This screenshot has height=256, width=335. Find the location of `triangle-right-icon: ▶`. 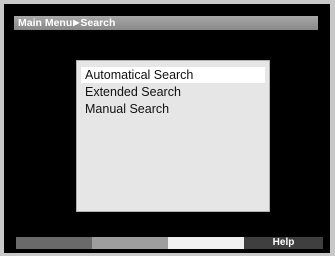

triangle-right-icon: ▶ is located at coordinates (76, 22).